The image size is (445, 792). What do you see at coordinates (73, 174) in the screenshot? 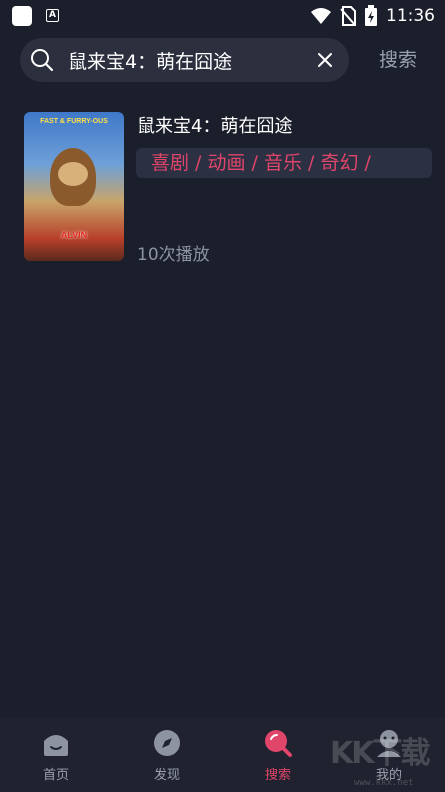
I see `poster-chipmunk-face` at bounding box center [73, 174].